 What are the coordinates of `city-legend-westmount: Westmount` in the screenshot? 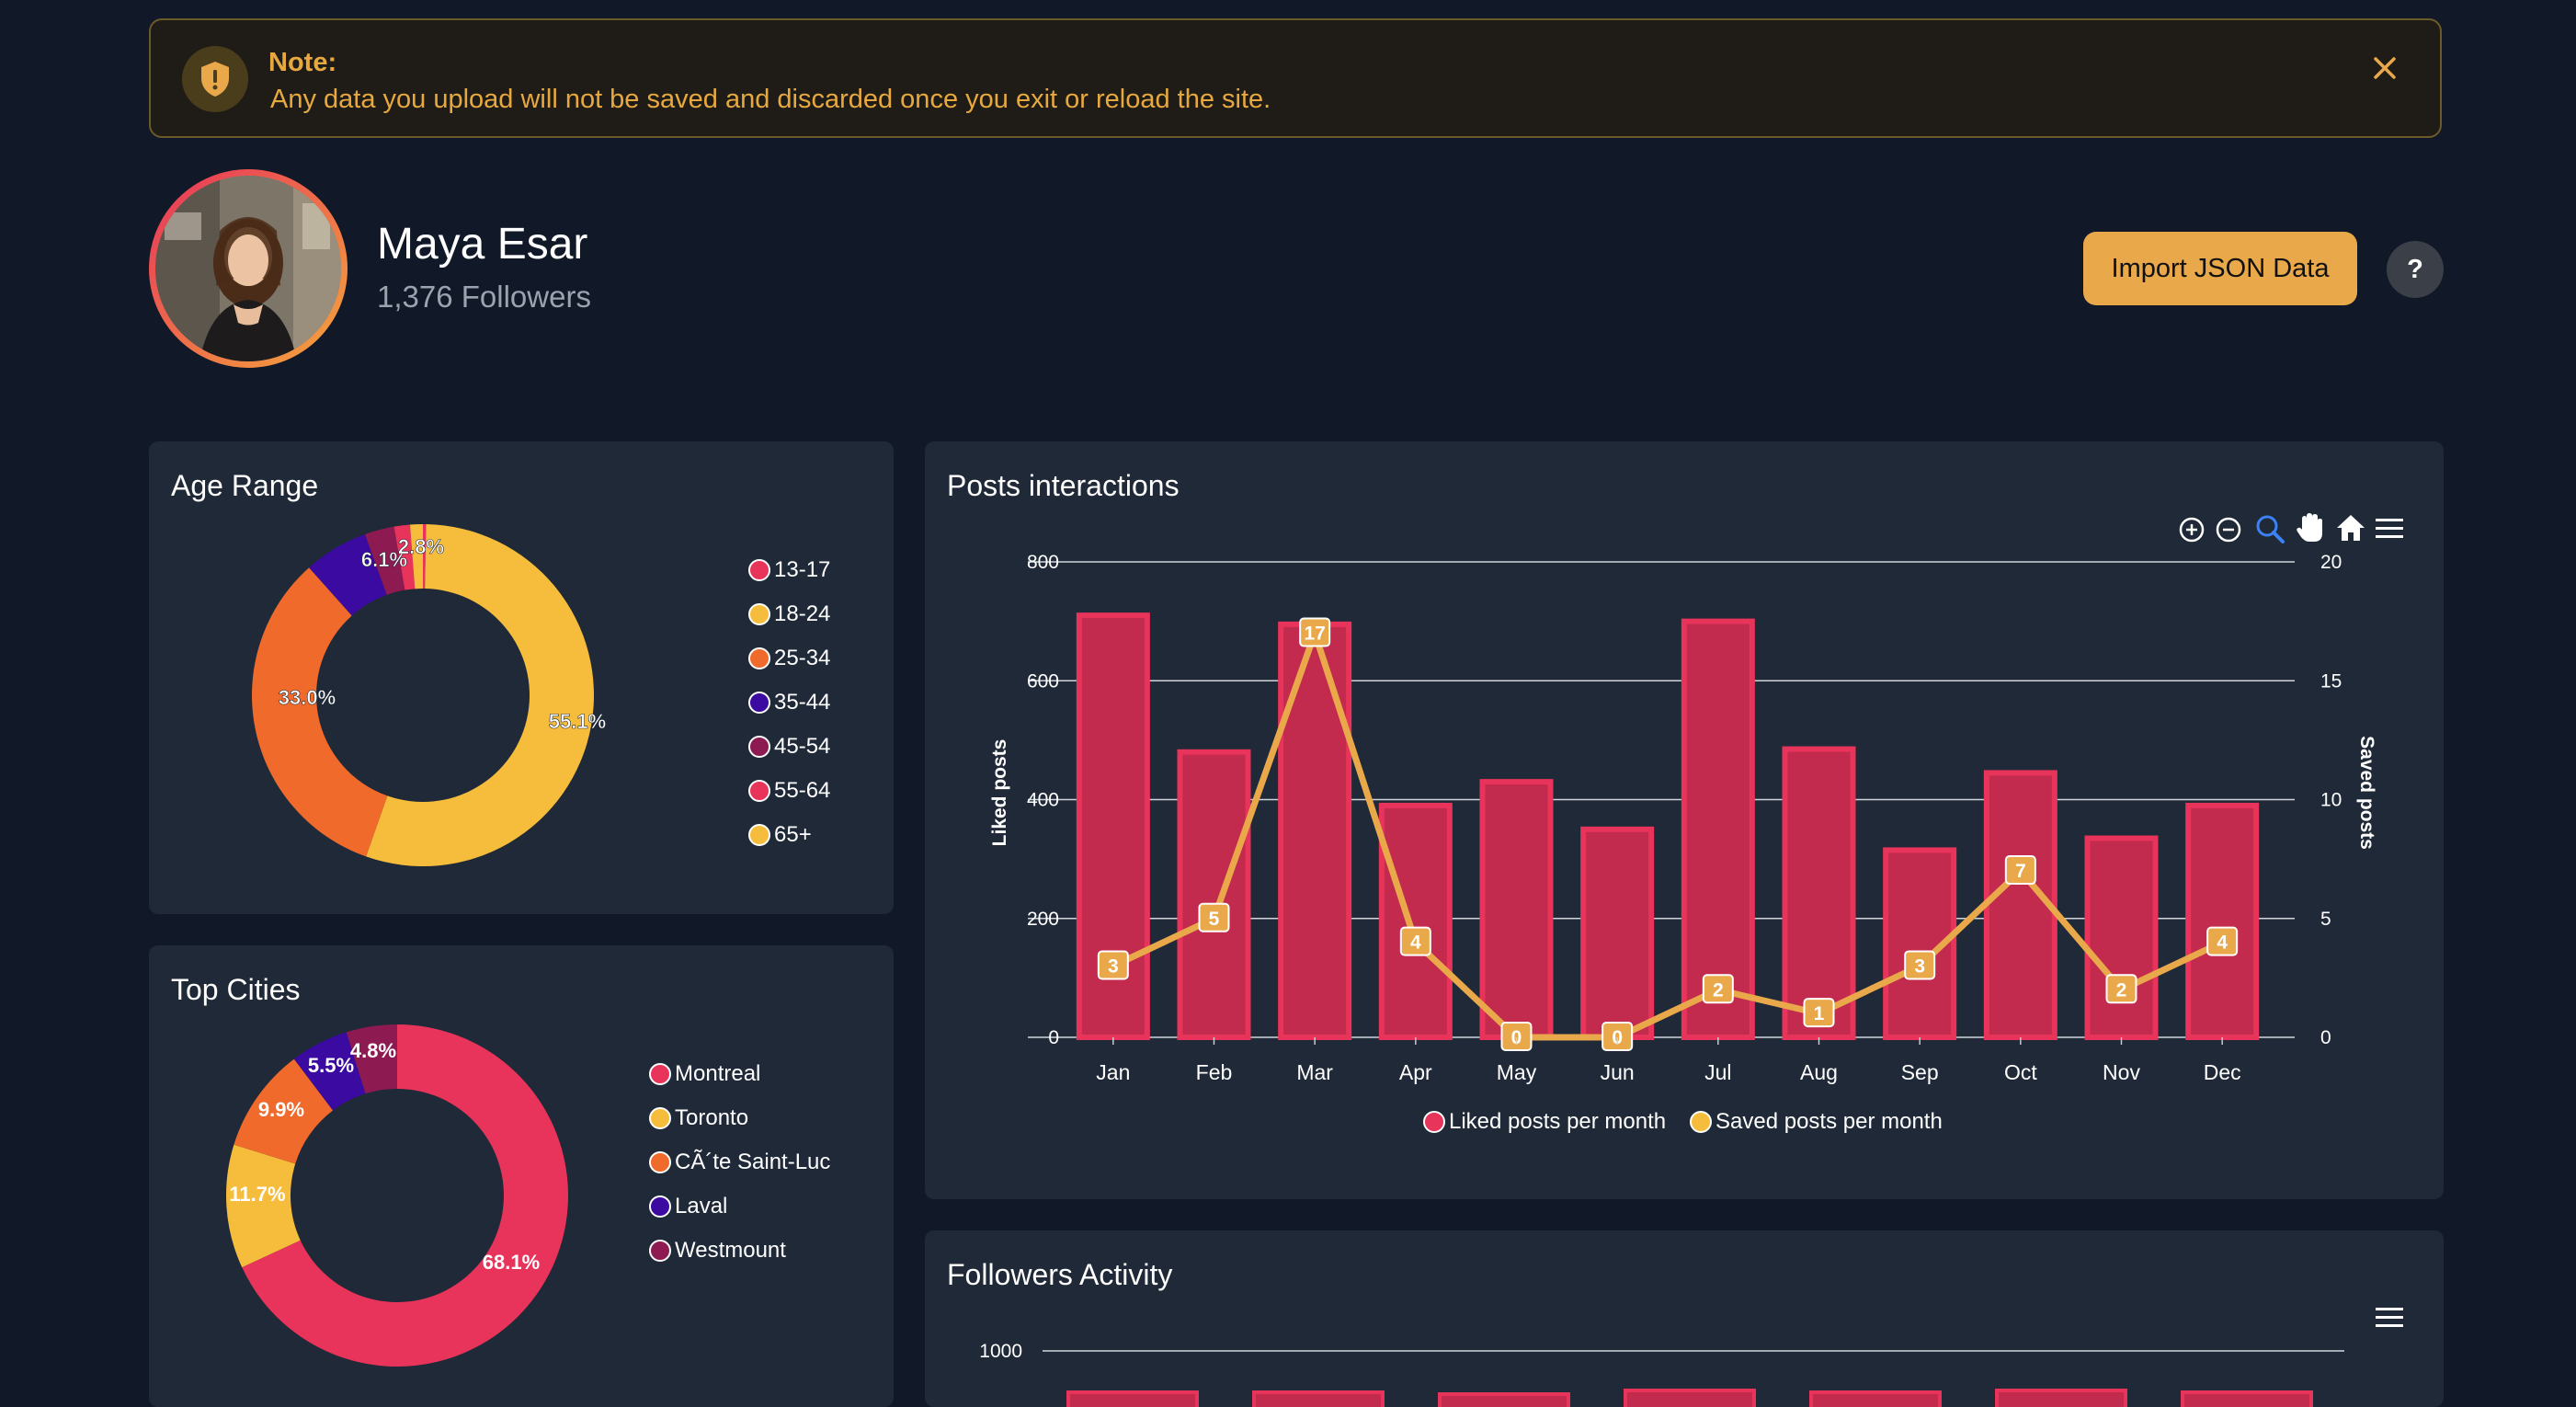 It's located at (717, 1251).